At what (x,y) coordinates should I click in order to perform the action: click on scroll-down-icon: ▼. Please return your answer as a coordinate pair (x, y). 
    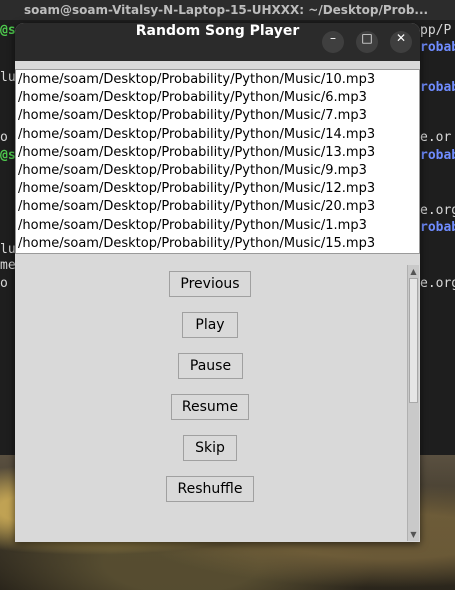
    Looking at the image, I should click on (413, 534).